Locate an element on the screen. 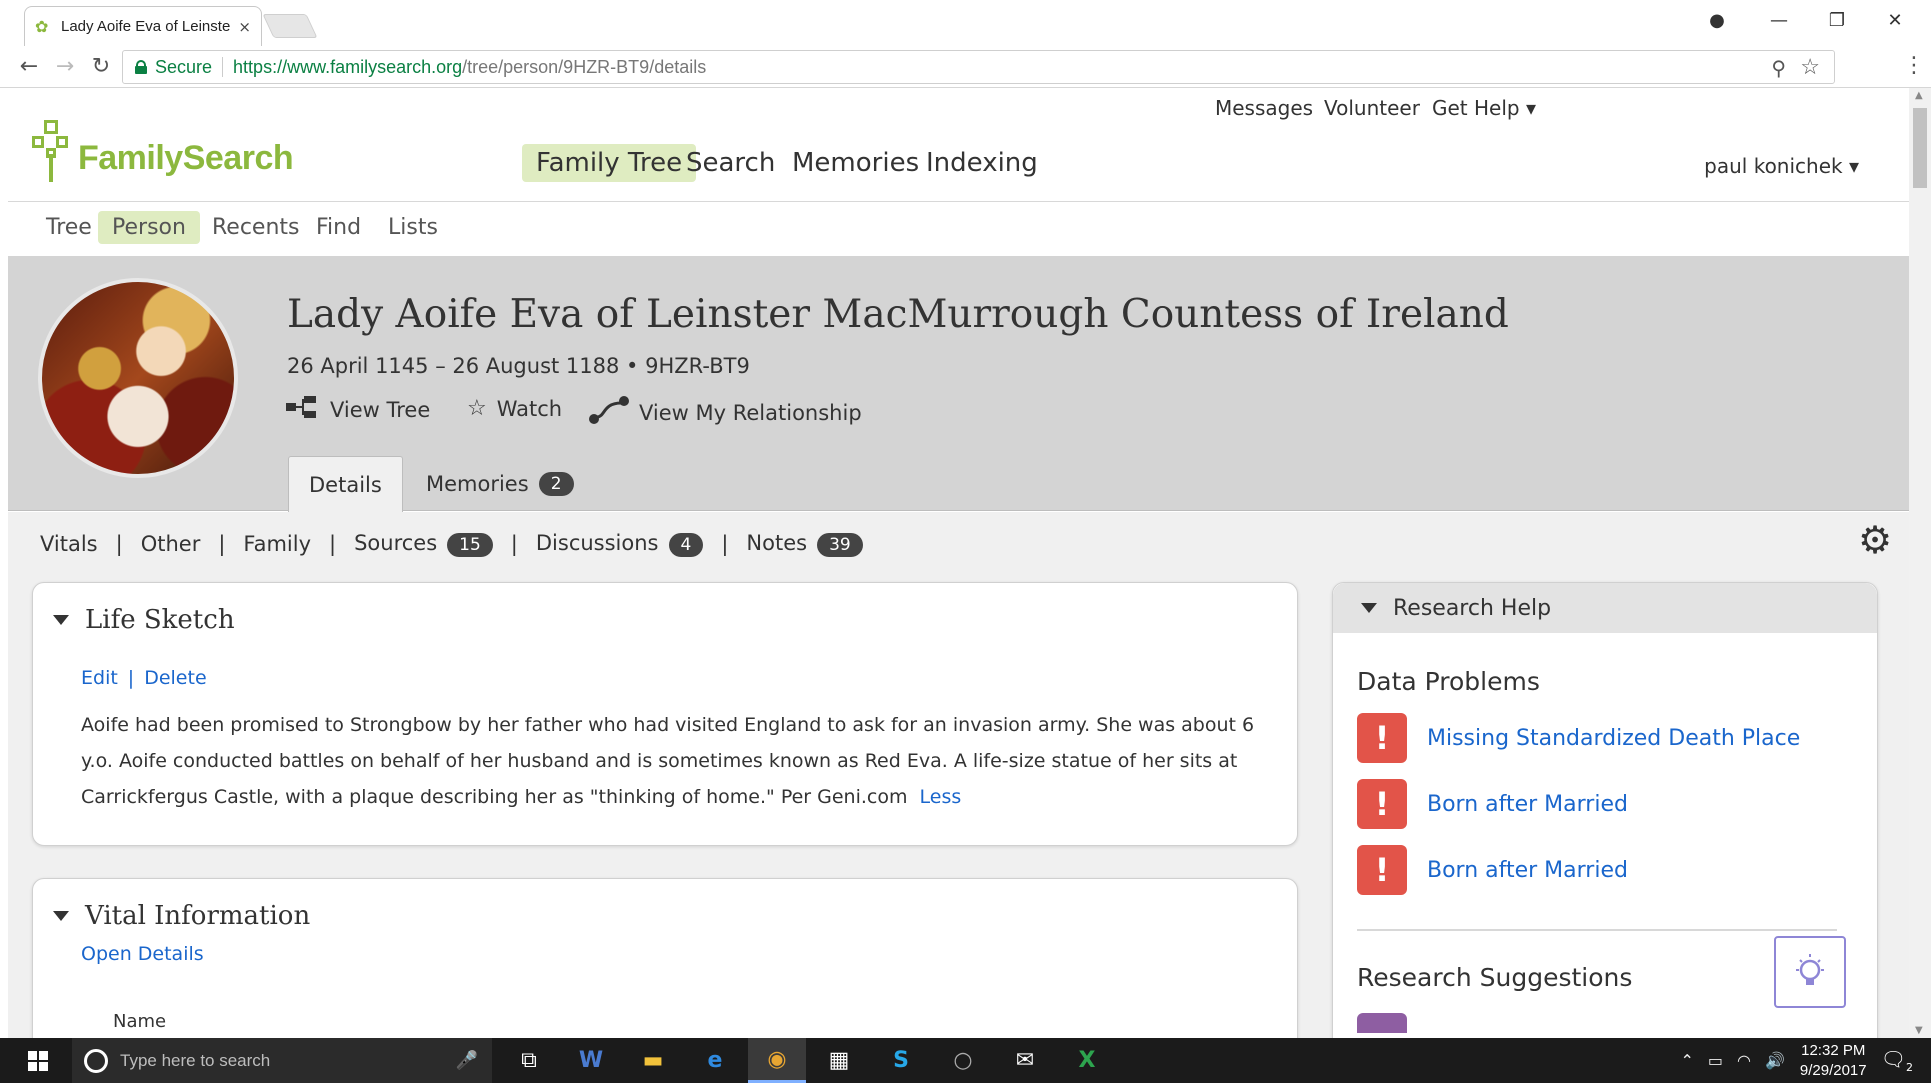  volume-icon: 🔊 is located at coordinates (1775, 1060).